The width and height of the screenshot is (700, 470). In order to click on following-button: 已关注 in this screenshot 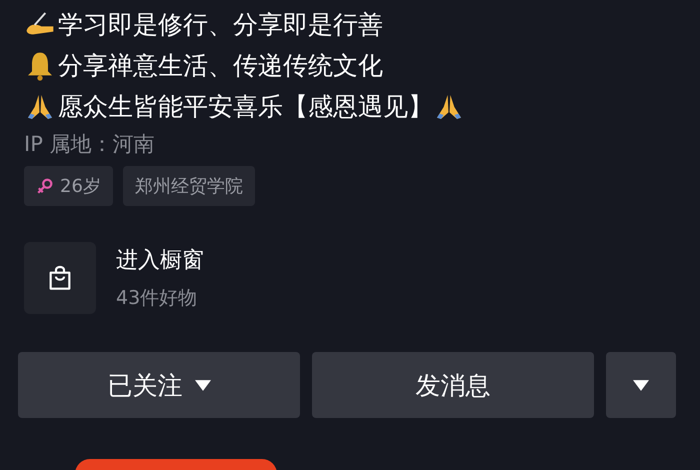, I will do `click(159, 385)`.